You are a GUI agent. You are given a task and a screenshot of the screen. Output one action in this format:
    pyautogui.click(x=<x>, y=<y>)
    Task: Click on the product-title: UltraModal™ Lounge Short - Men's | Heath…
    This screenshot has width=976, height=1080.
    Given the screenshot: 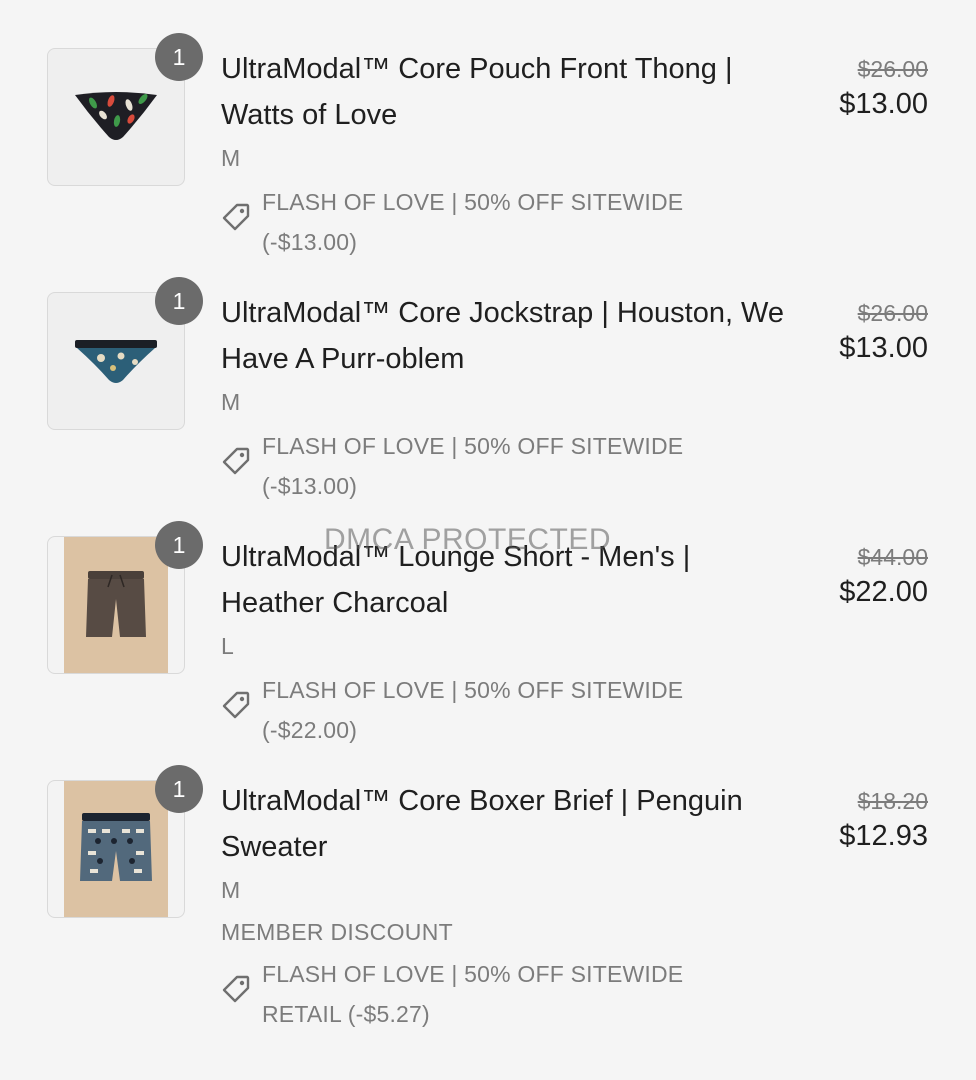 What is the action you would take?
    pyautogui.click(x=511, y=580)
    